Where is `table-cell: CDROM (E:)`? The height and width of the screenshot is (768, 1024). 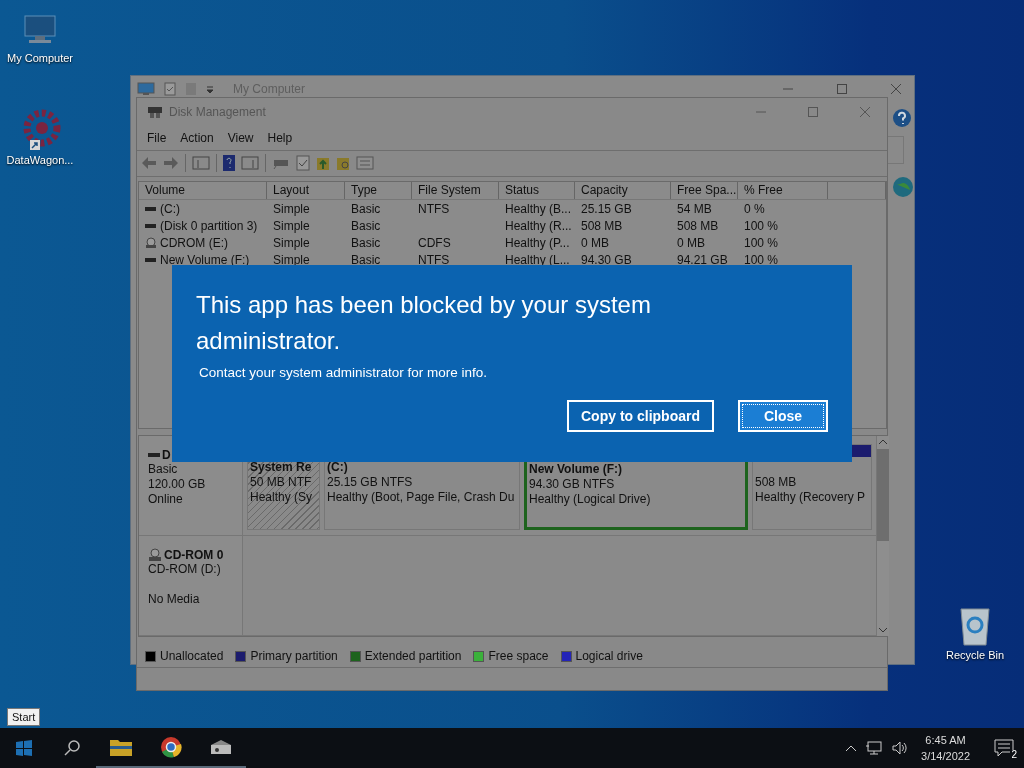
table-cell: CDROM (E:) is located at coordinates (194, 242).